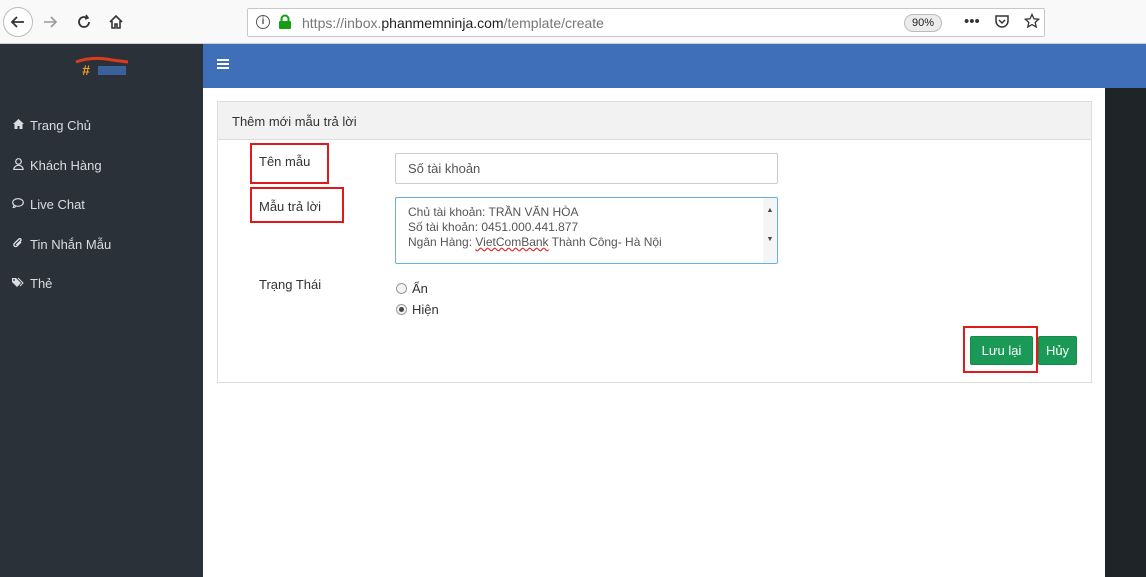 This screenshot has height=577, width=1146. I want to click on sidebar-item-label: Thẻ, so click(41, 283).